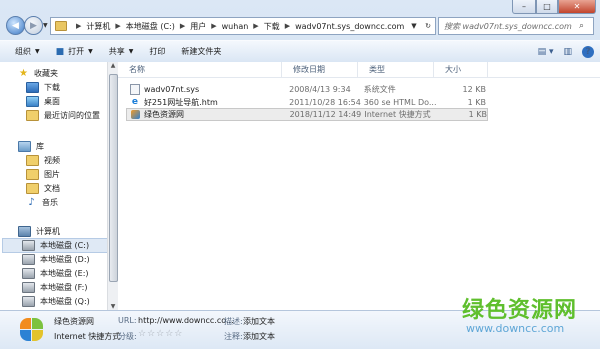  Describe the element at coordinates (160, 334) in the screenshot. I see `rating-stars: ☆☆☆☆☆` at that location.